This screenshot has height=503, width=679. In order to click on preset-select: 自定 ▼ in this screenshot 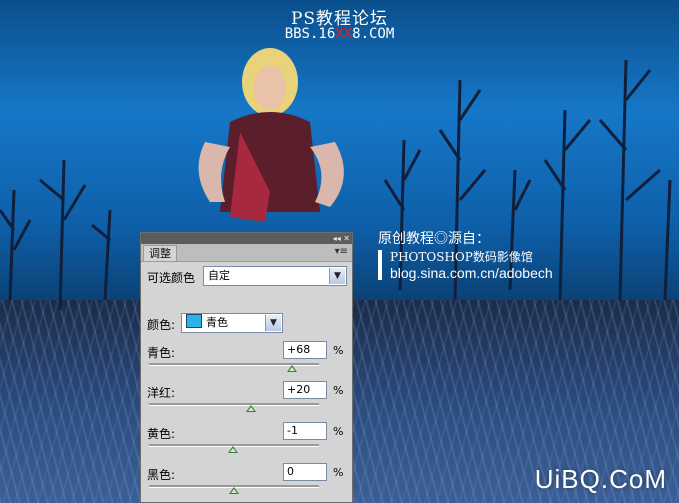, I will do `click(275, 276)`.